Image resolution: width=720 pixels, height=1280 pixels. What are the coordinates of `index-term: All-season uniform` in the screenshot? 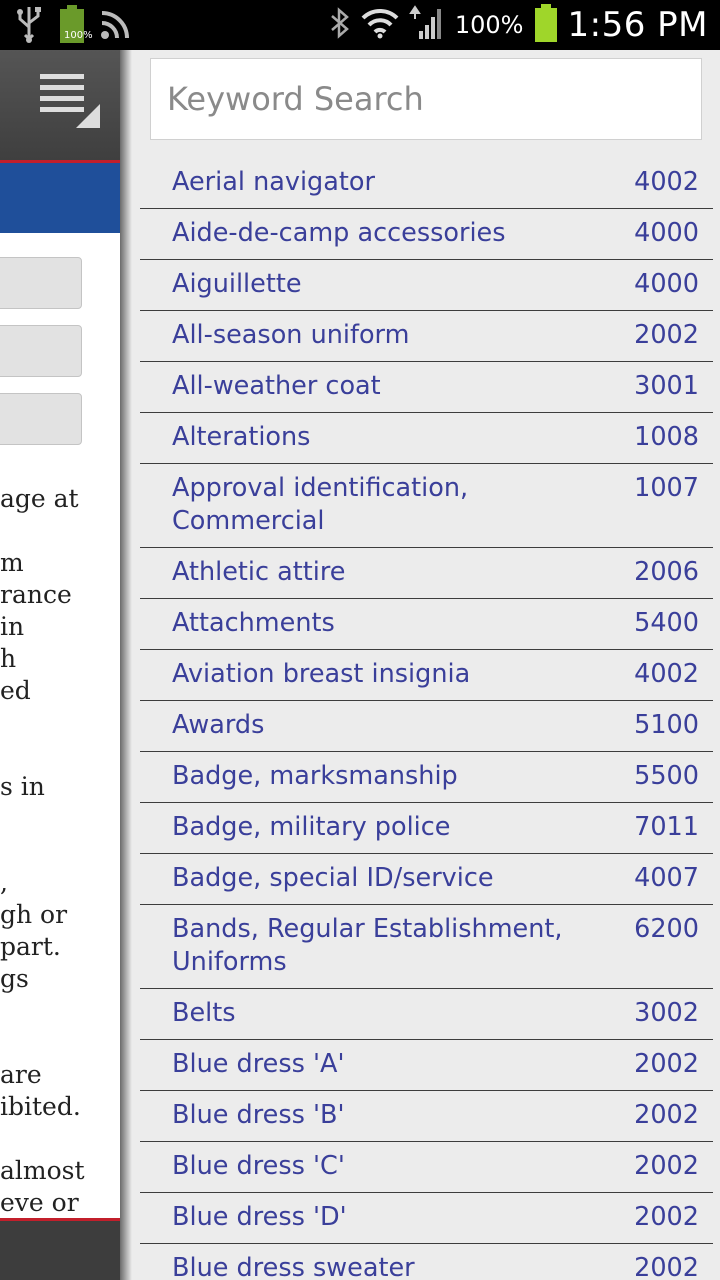 It's located at (291, 335).